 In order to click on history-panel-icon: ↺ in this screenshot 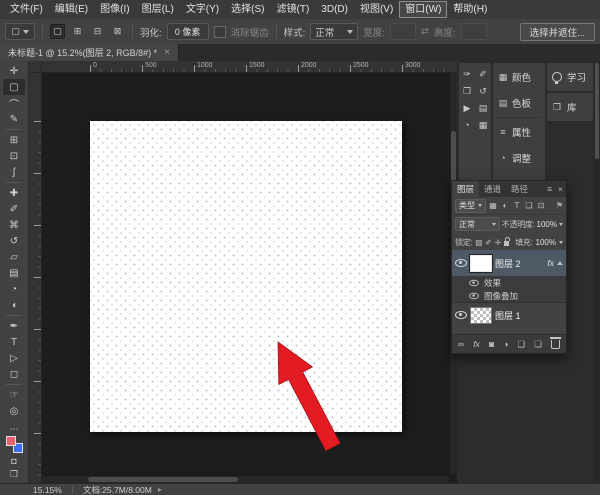, I will do `click(483, 91)`.